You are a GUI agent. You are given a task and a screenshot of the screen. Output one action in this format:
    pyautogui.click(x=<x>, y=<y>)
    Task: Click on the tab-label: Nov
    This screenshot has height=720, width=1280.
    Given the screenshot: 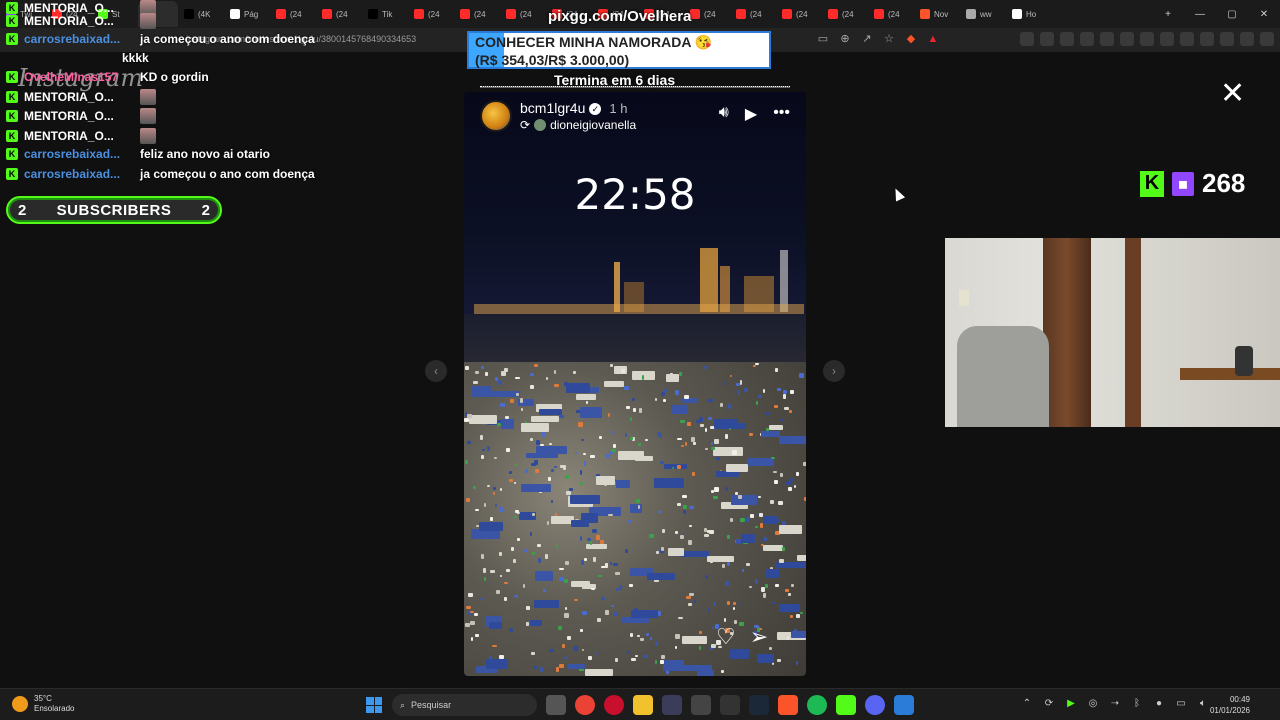 What is the action you would take?
    pyautogui.click(x=941, y=14)
    